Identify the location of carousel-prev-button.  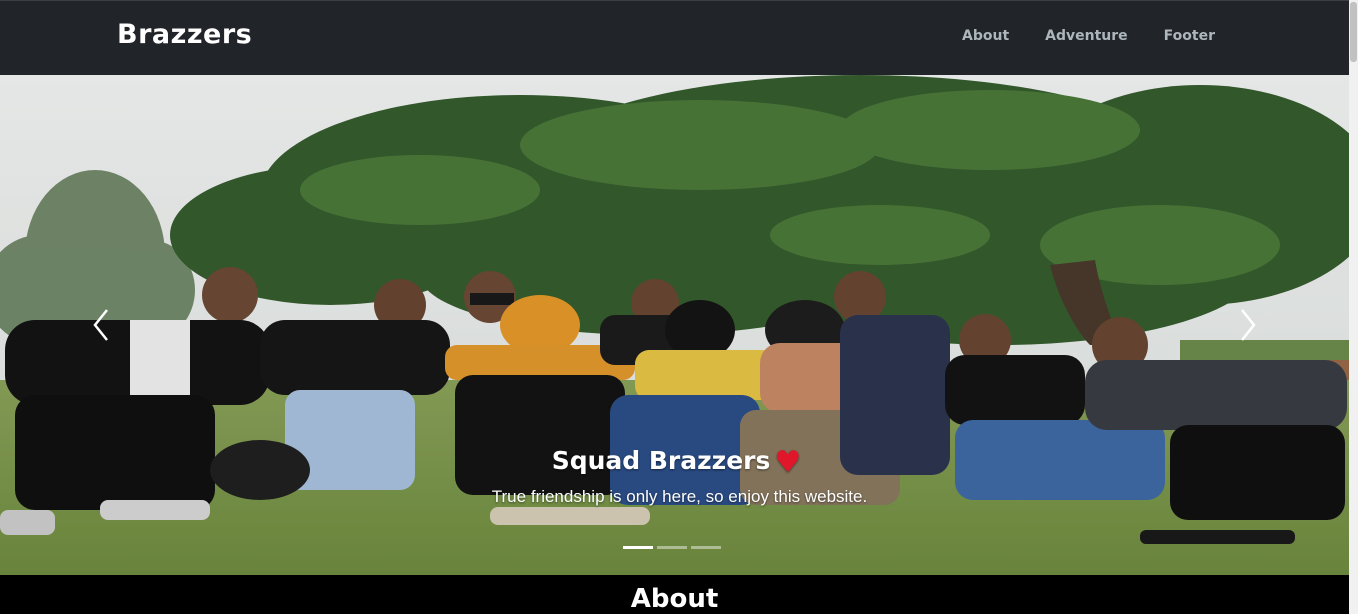
(101, 325).